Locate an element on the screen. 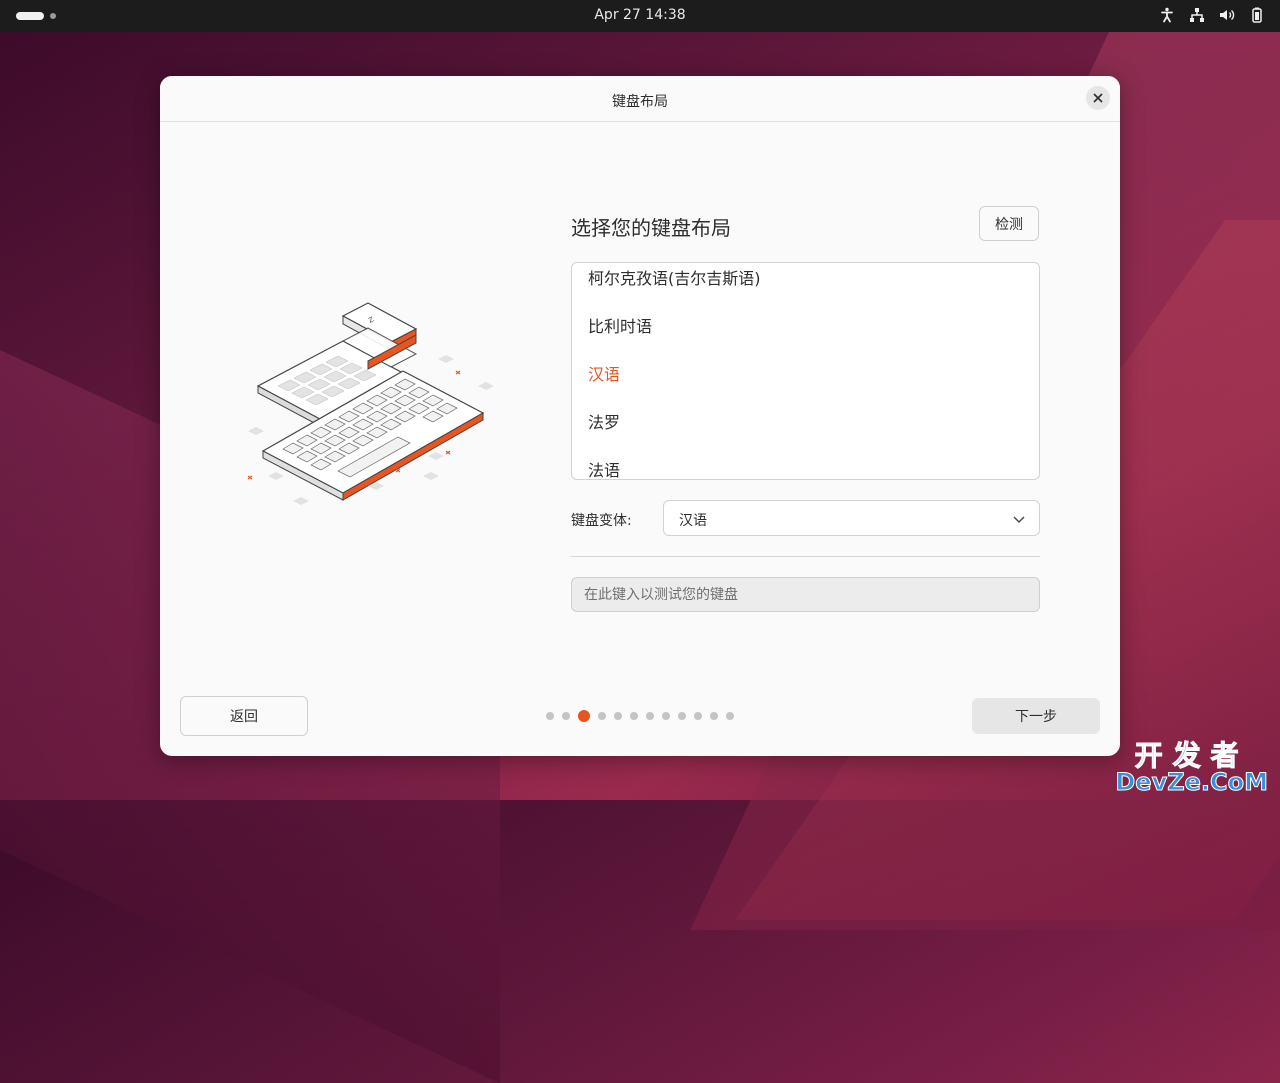 Image resolution: width=1280 pixels, height=1083 pixels. network-icon is located at coordinates (1197, 15).